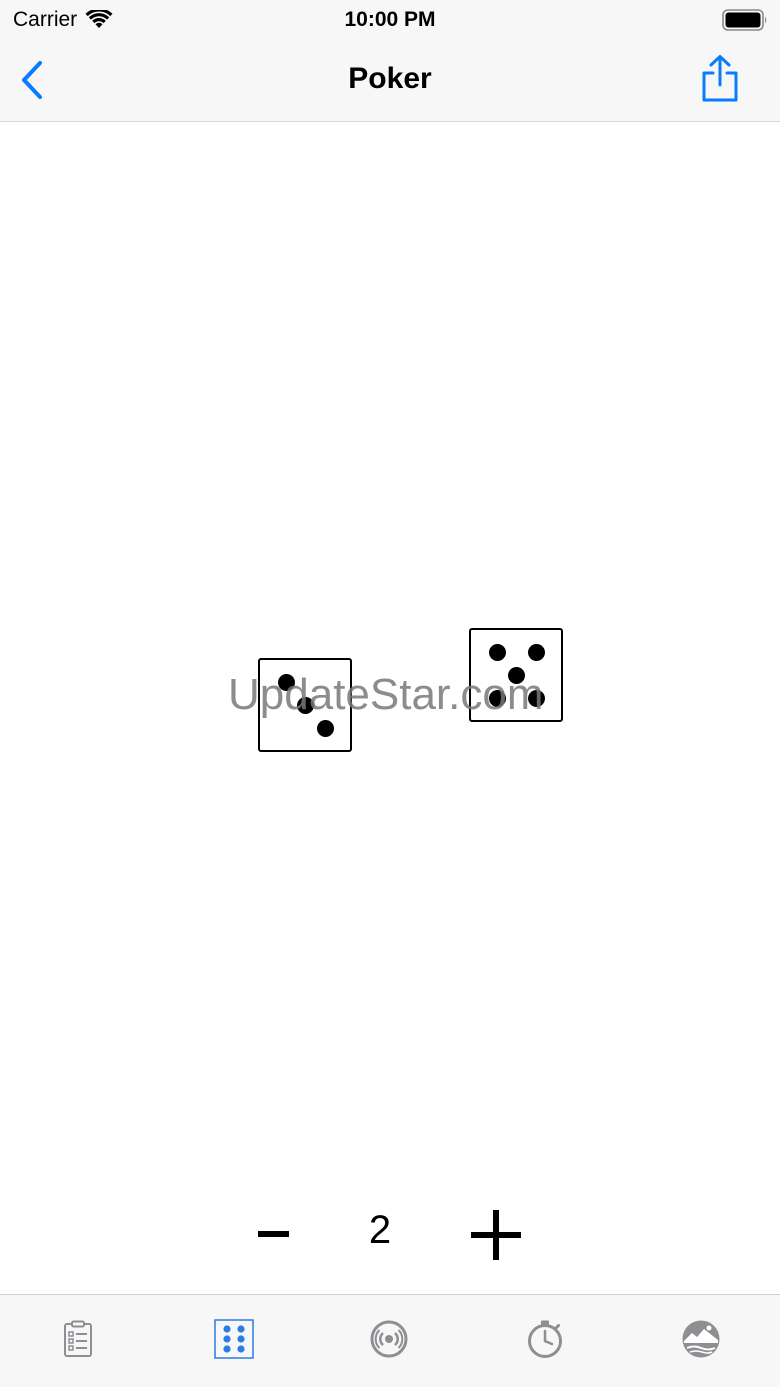 This screenshot has height=1387, width=780. I want to click on dice-icon, so click(234, 1339).